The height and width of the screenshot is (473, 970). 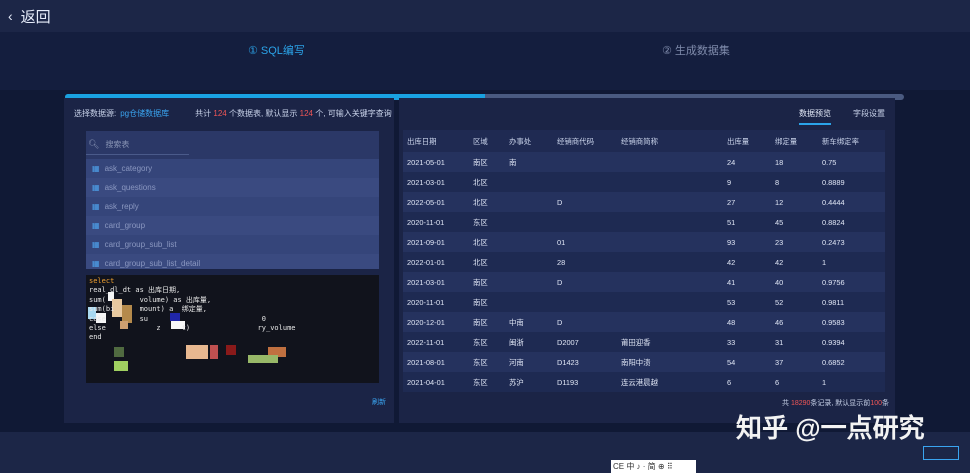 I want to click on preview-tabs: 数据预览 字段设置, so click(x=842, y=116).